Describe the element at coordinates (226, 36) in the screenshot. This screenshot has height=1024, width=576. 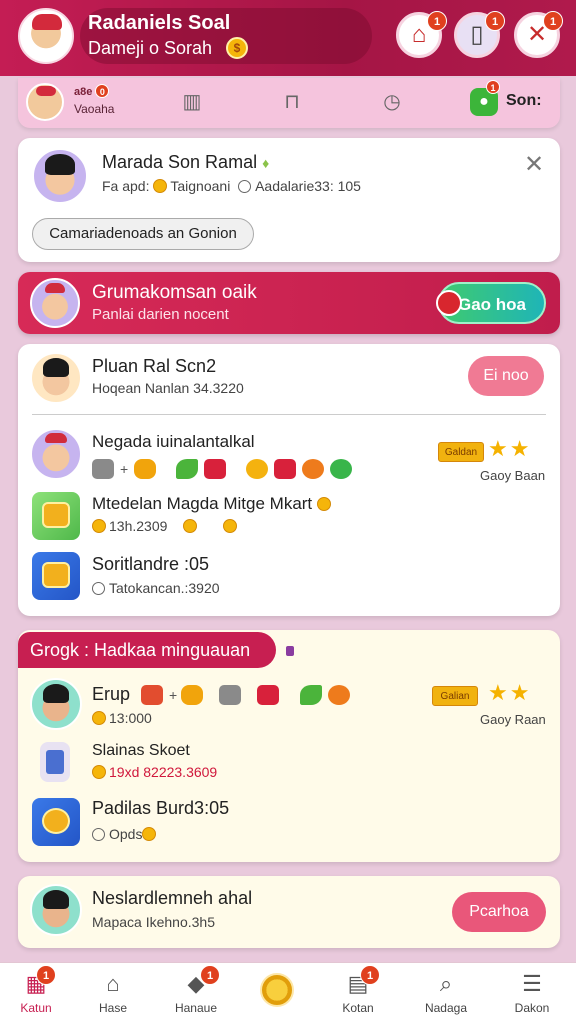
I see `header-title-block: Radaniels Soal Dameji o Sorah $` at that location.